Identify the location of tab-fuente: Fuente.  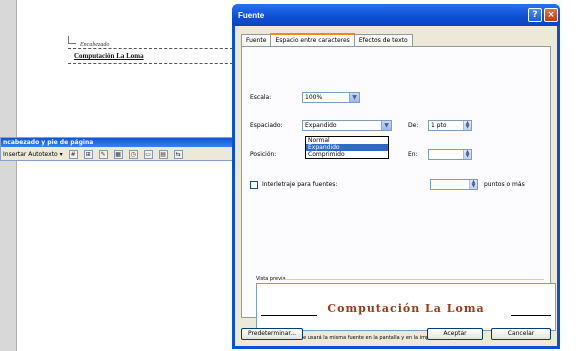
(256, 40).